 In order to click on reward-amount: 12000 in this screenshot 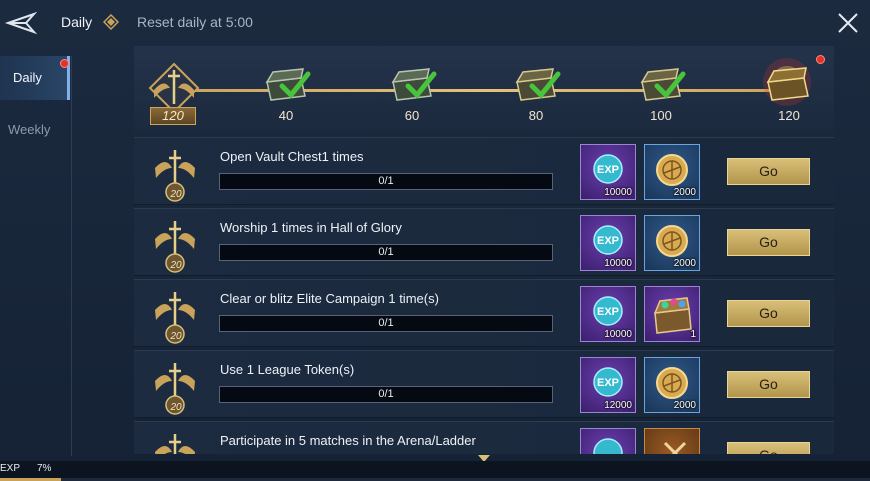, I will do `click(618, 405)`.